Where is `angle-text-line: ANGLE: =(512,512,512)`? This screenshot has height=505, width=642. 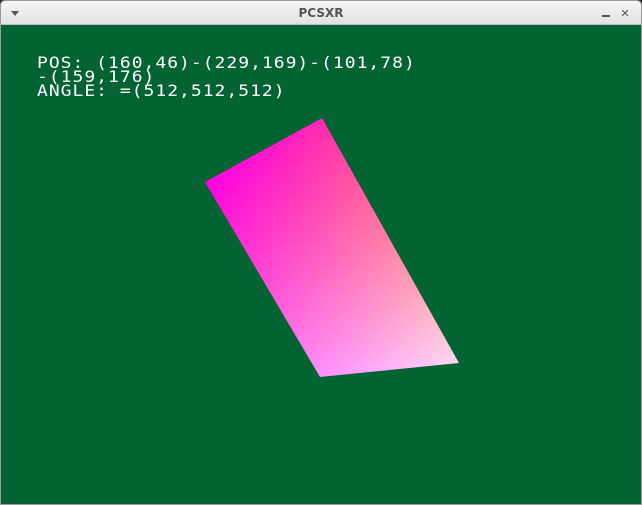 angle-text-line: ANGLE: =(512,512,512) is located at coordinates (161, 91).